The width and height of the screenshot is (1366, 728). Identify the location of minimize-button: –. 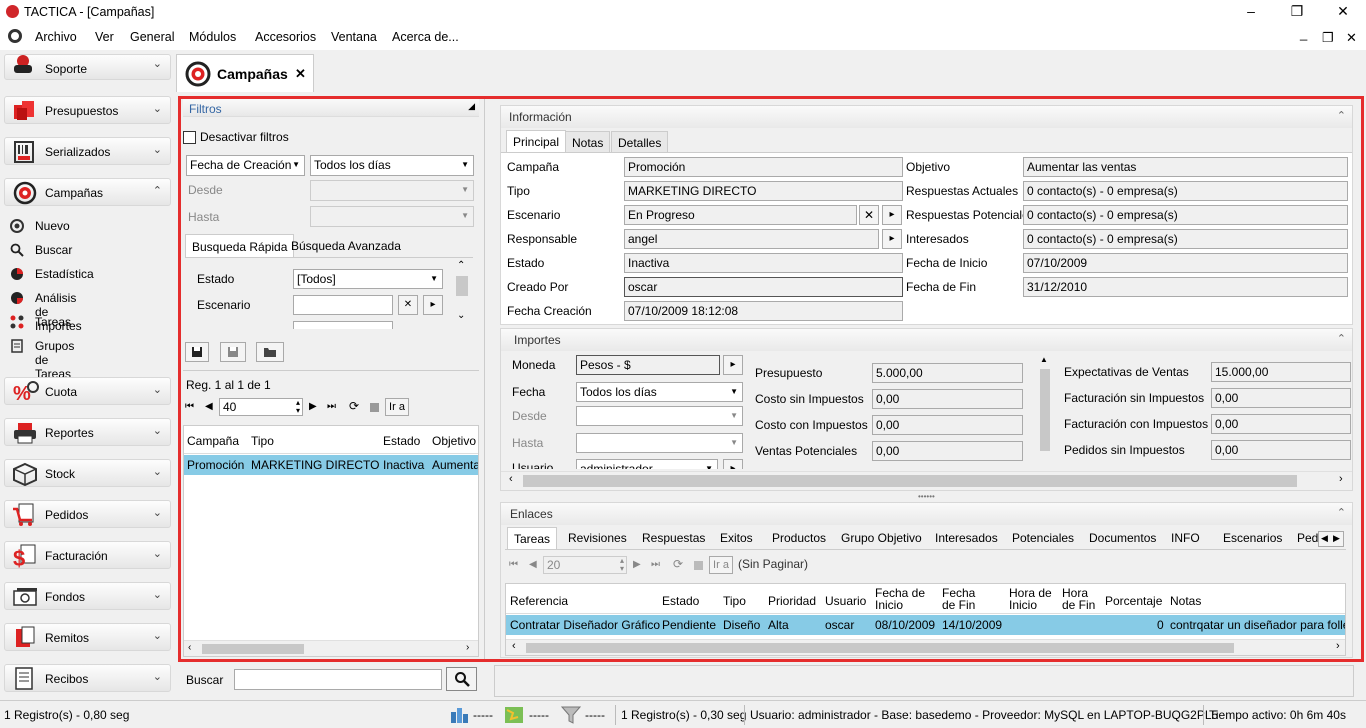
(1251, 12).